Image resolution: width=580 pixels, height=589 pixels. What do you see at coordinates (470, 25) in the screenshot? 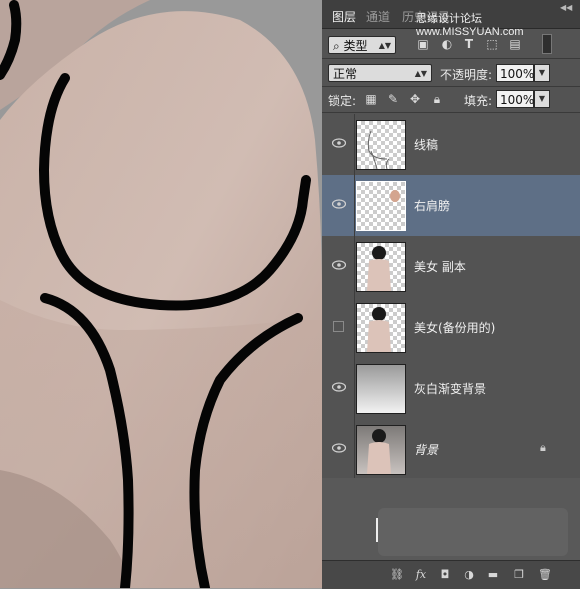
I see `watermark-text: 思缘设计论坛 www.MISSYUAN.com` at bounding box center [470, 25].